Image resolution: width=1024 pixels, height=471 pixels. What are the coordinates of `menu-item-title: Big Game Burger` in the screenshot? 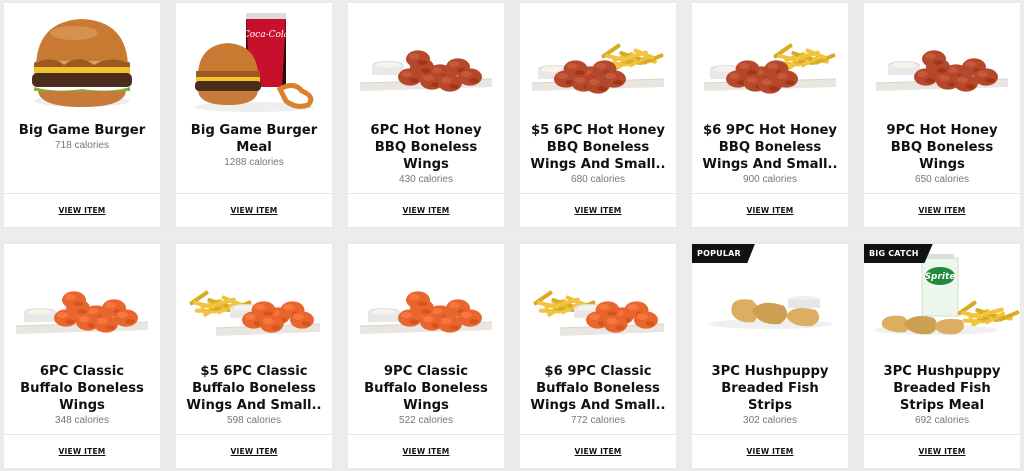 It's located at (82, 130).